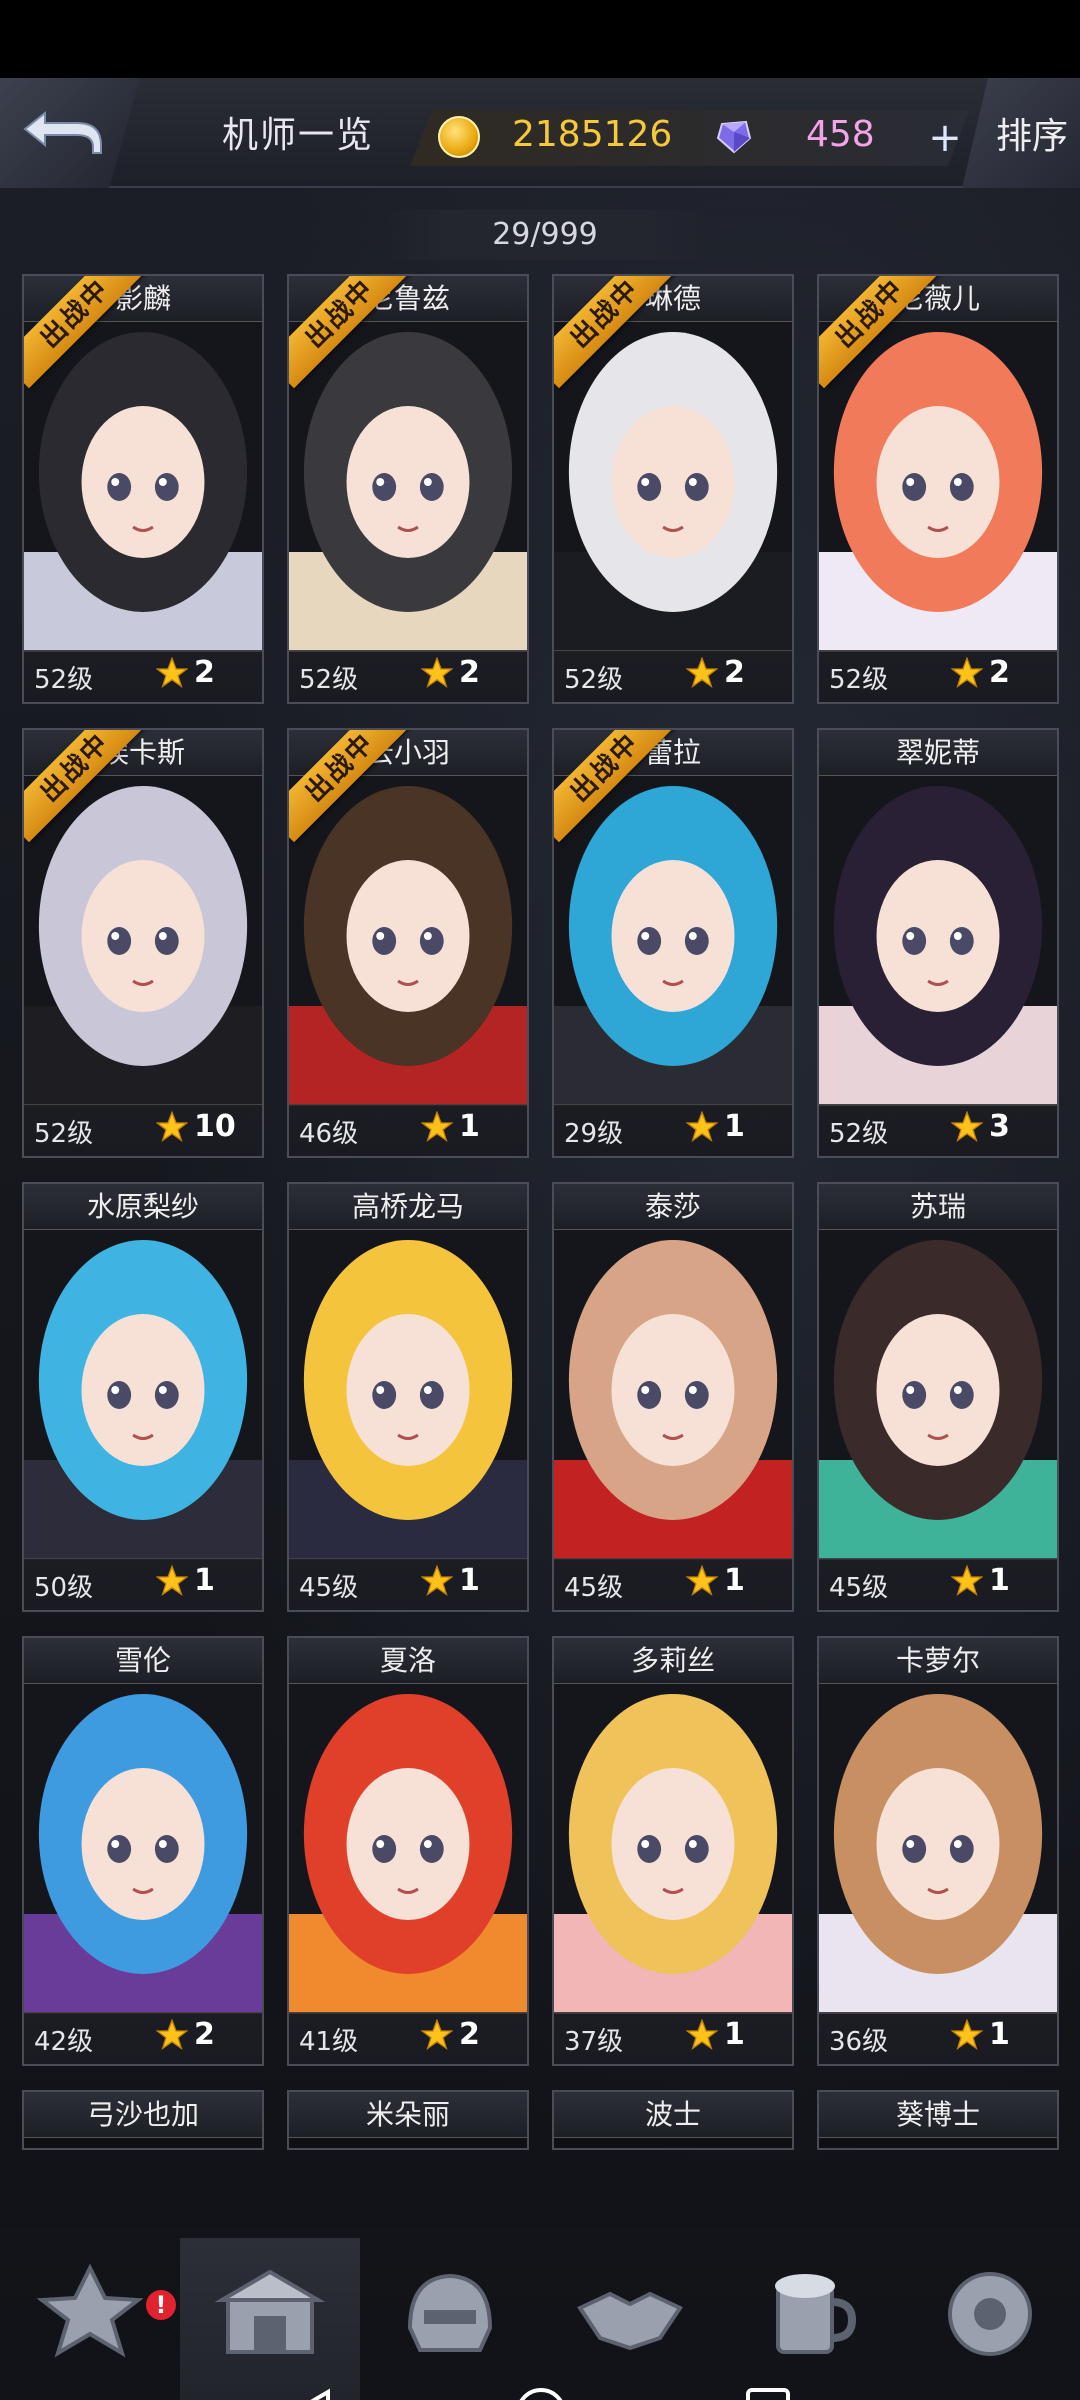  Describe the element at coordinates (408, 1207) in the screenshot. I see `character-name: 高桥龙马` at that location.